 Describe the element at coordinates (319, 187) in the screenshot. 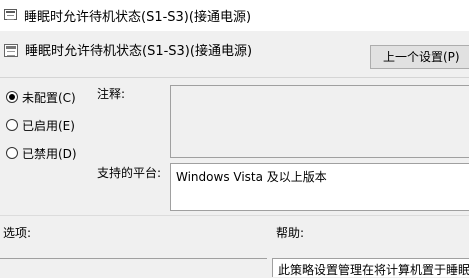

I see `supported-platforms-field: Windows Vista 及以上版本` at that location.